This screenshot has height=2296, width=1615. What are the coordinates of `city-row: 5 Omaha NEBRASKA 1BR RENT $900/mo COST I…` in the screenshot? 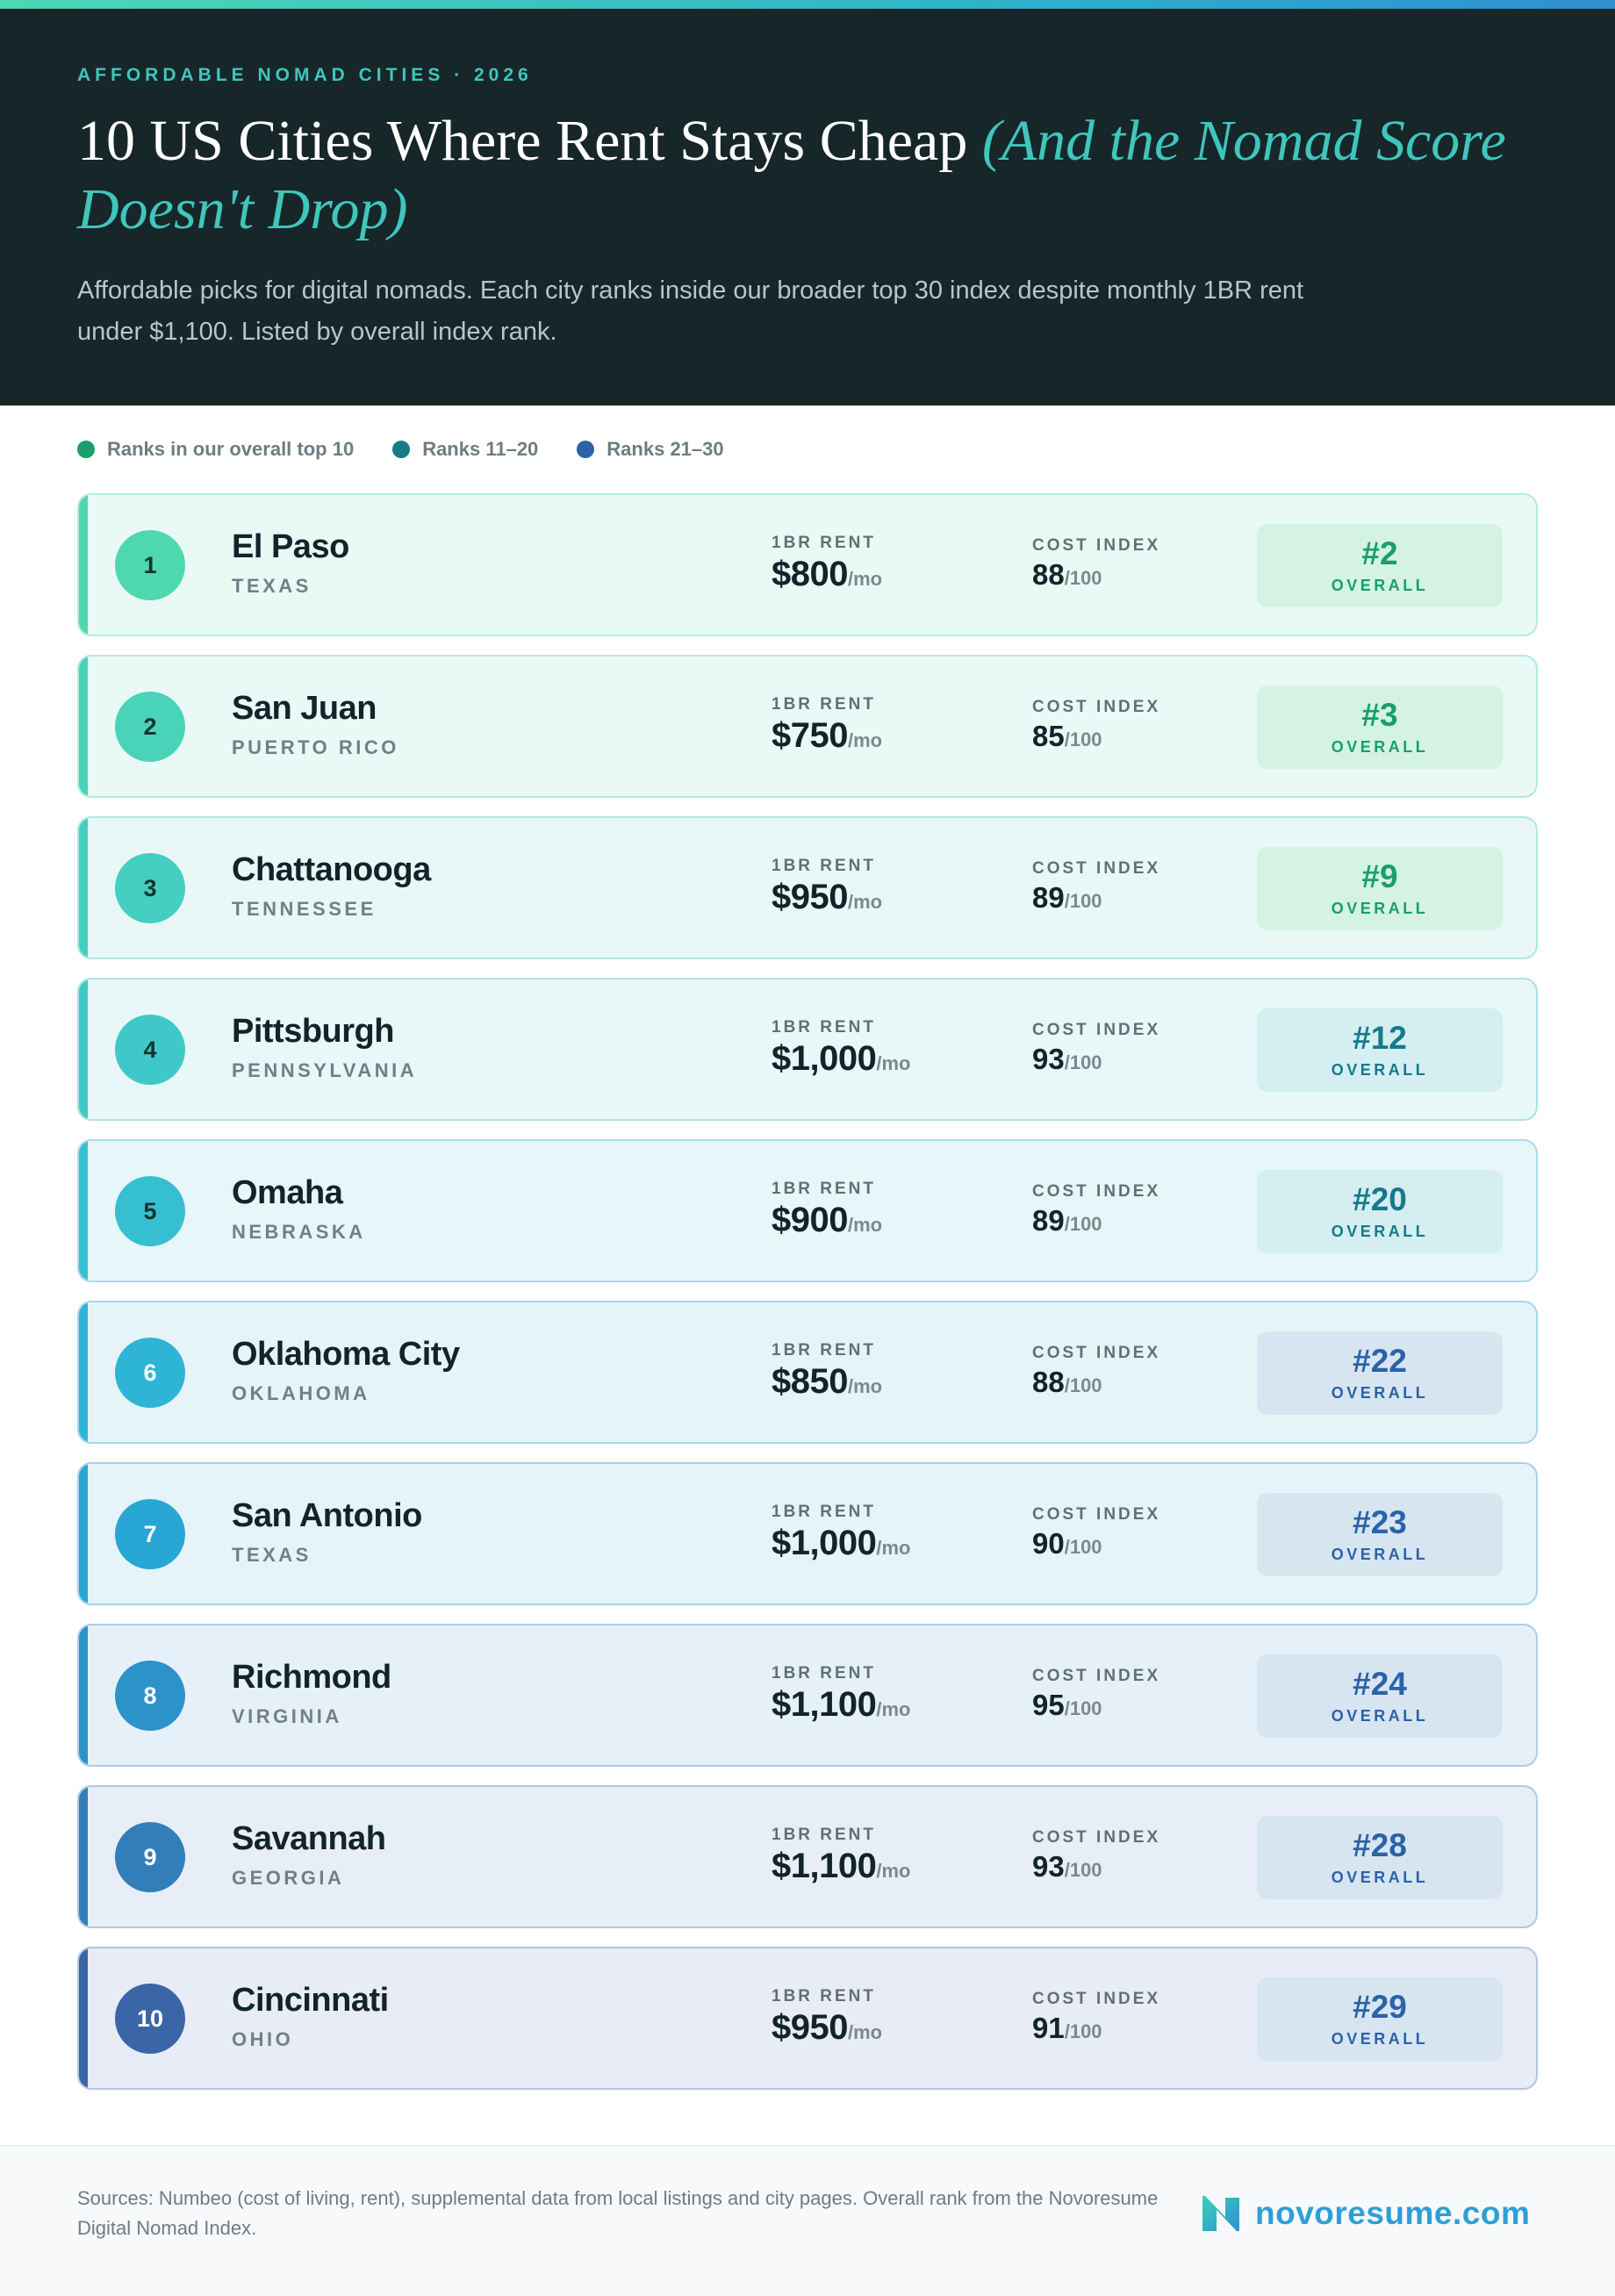 It's located at (807, 1210).